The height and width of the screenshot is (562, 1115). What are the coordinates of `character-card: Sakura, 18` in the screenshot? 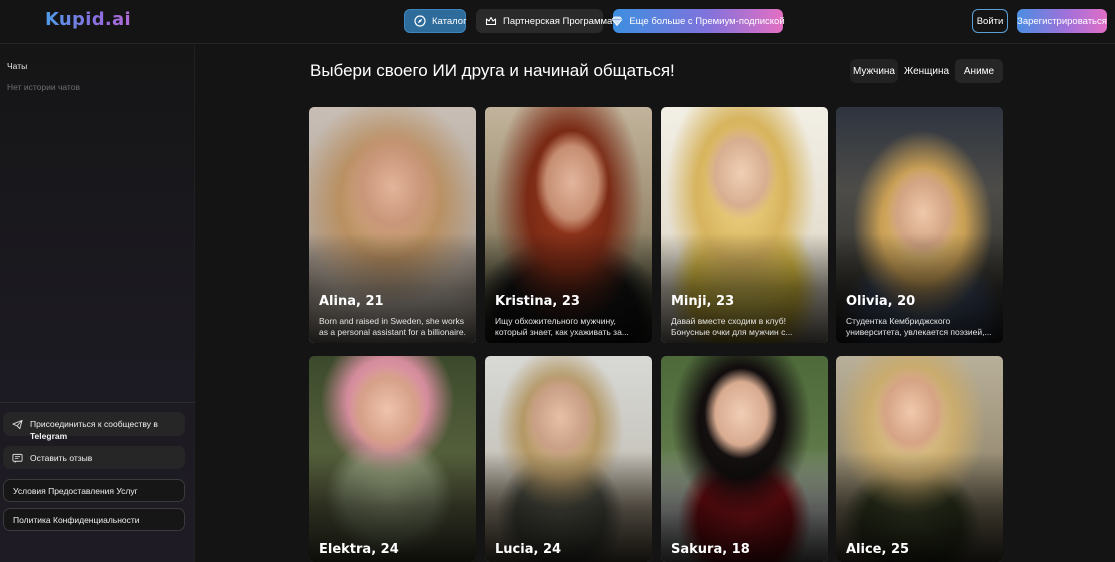 It's located at (744, 459).